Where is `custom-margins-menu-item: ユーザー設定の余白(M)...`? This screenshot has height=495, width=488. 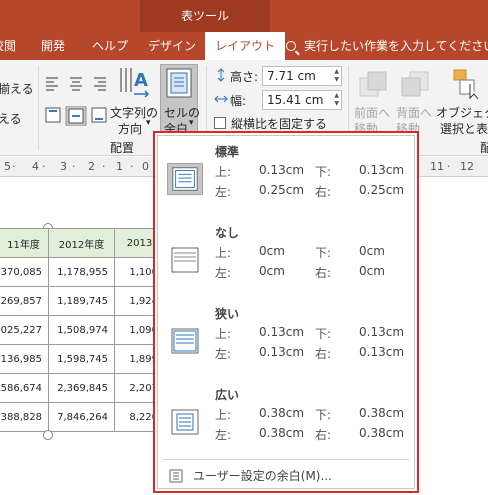
custom-margins-menu-item: ユーザー設定の余白(M)... is located at coordinates (286, 476).